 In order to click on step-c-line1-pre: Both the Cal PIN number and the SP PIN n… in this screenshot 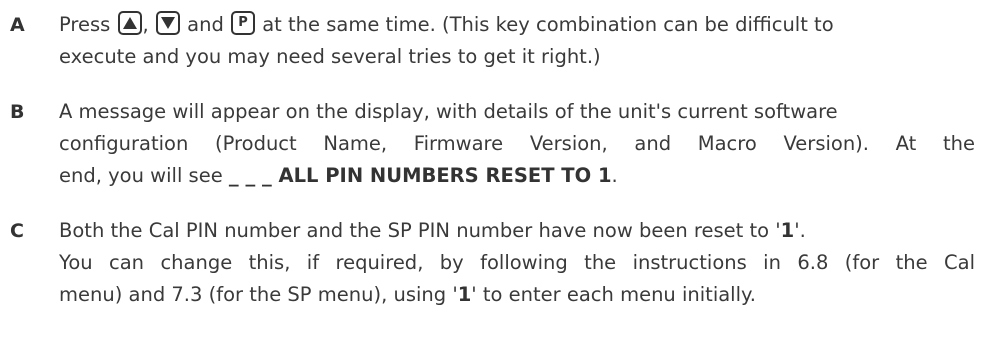, I will do `click(420, 230)`.